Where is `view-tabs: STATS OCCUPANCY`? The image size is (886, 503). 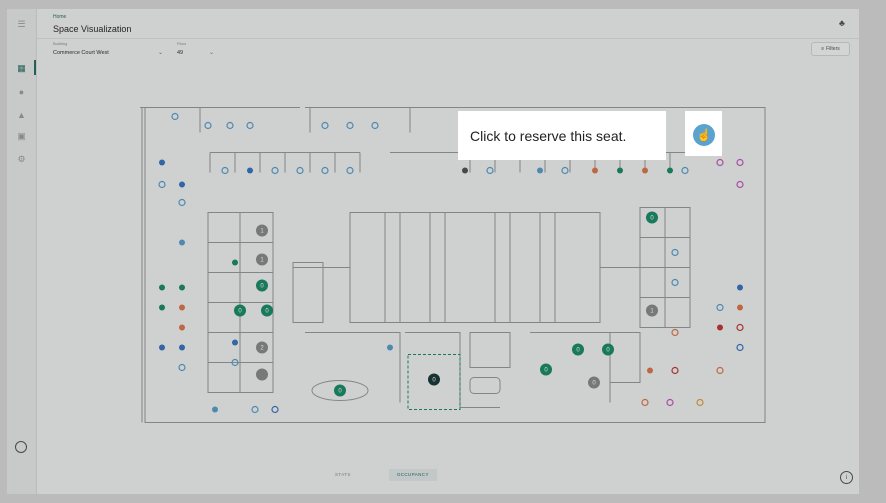
view-tabs: STATS OCCUPANCY is located at coordinates (382, 475).